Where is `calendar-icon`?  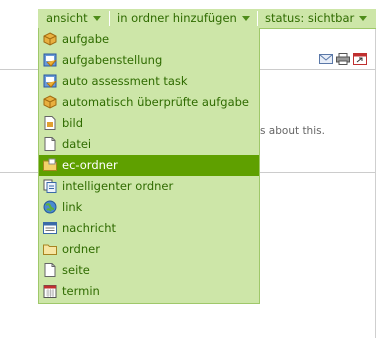
calendar-icon is located at coordinates (50, 291).